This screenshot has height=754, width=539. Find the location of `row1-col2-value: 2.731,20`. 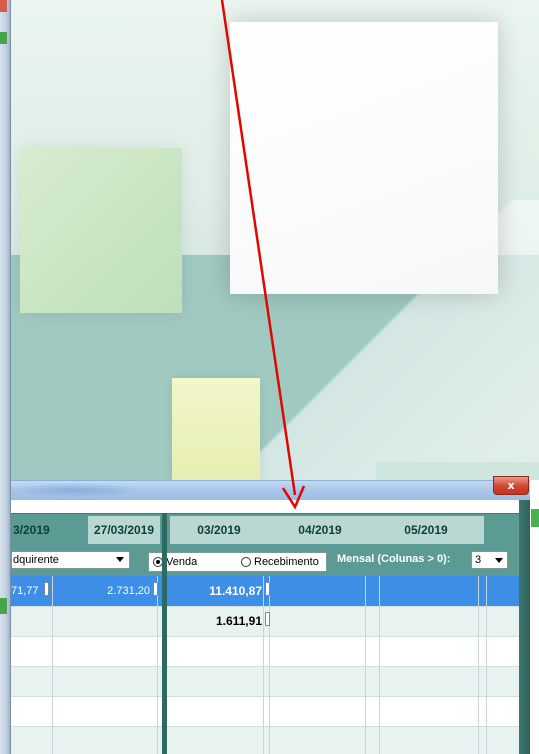

row1-col2-value: 2.731,20 is located at coordinates (128, 591).